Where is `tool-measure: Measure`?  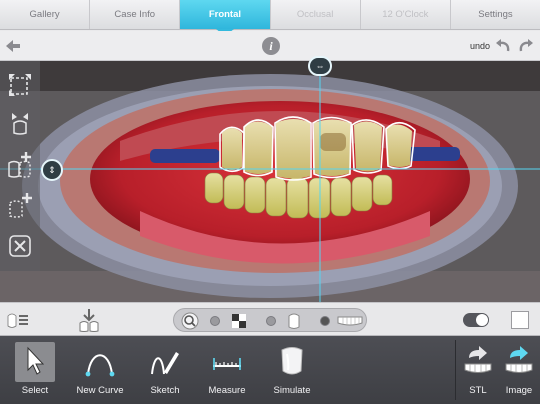 tool-measure: Measure is located at coordinates (227, 370).